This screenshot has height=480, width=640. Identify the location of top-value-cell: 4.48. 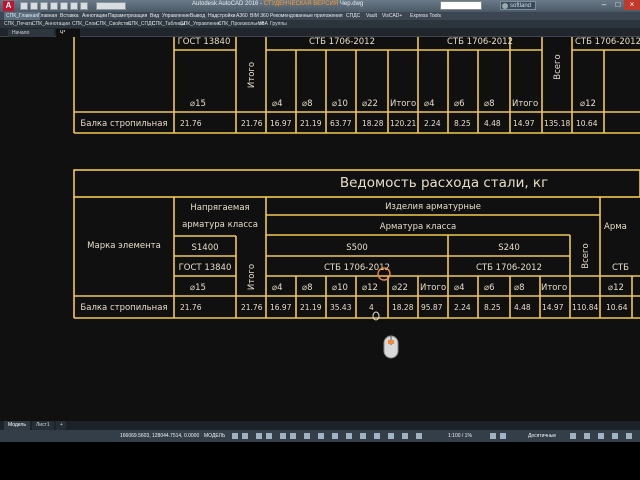
(492, 123).